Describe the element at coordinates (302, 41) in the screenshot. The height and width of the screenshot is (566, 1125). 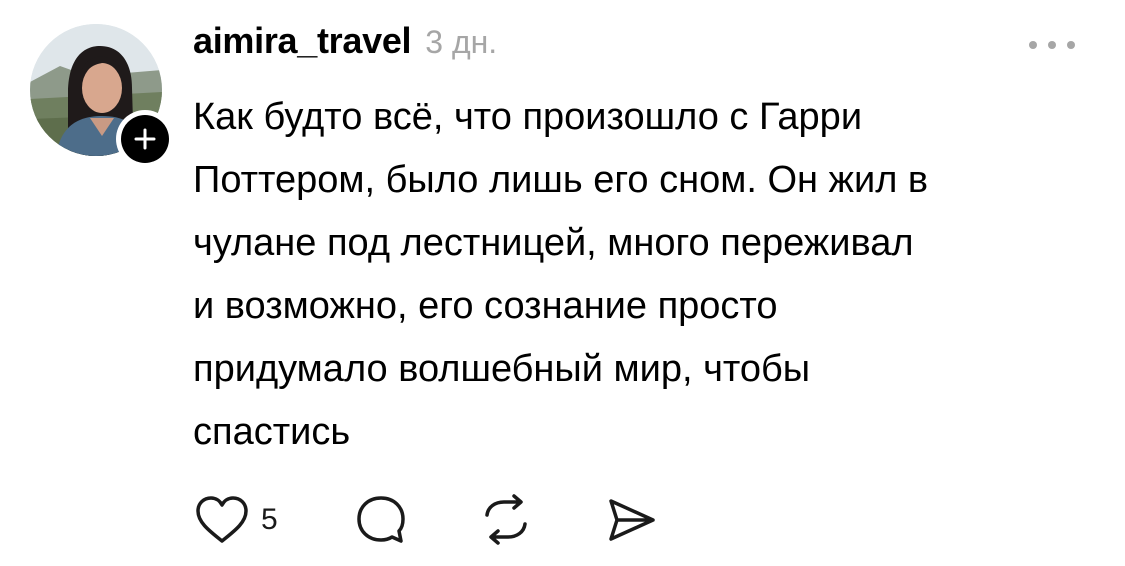
I see `username-link: aimira_travel` at that location.